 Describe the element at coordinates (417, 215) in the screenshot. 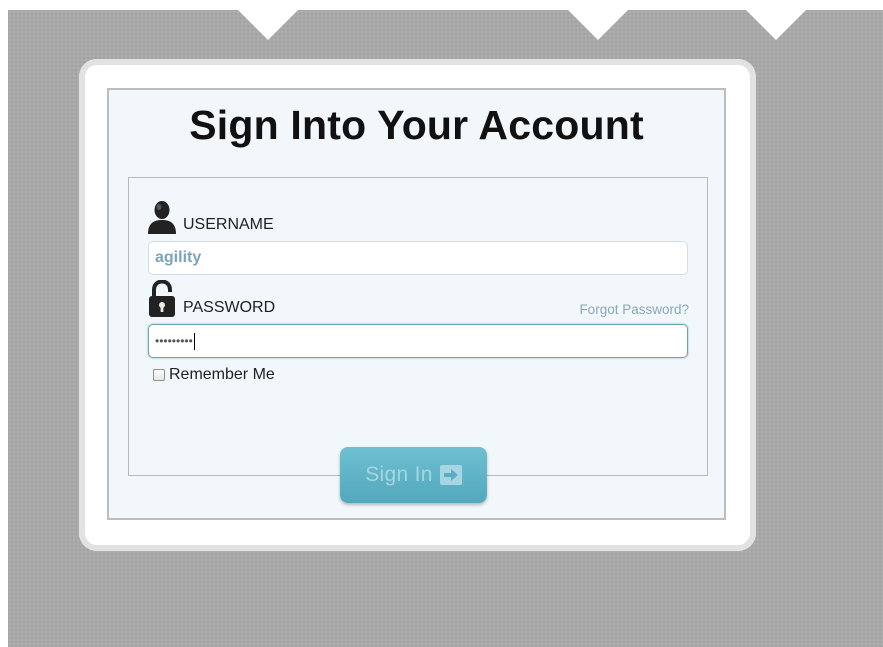

I see `username-label-row: USERNAME` at that location.